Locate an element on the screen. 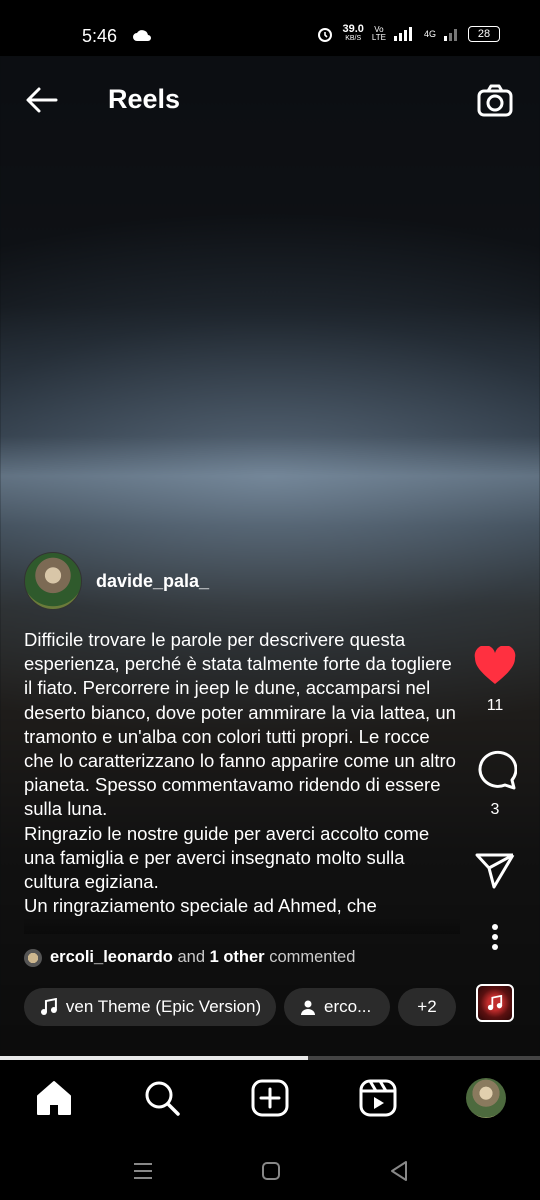 Image resolution: width=540 pixels, height=1200 pixels. status-indicators: 39.0 KB/S Vo LTE 4G 28 is located at coordinates (408, 34).